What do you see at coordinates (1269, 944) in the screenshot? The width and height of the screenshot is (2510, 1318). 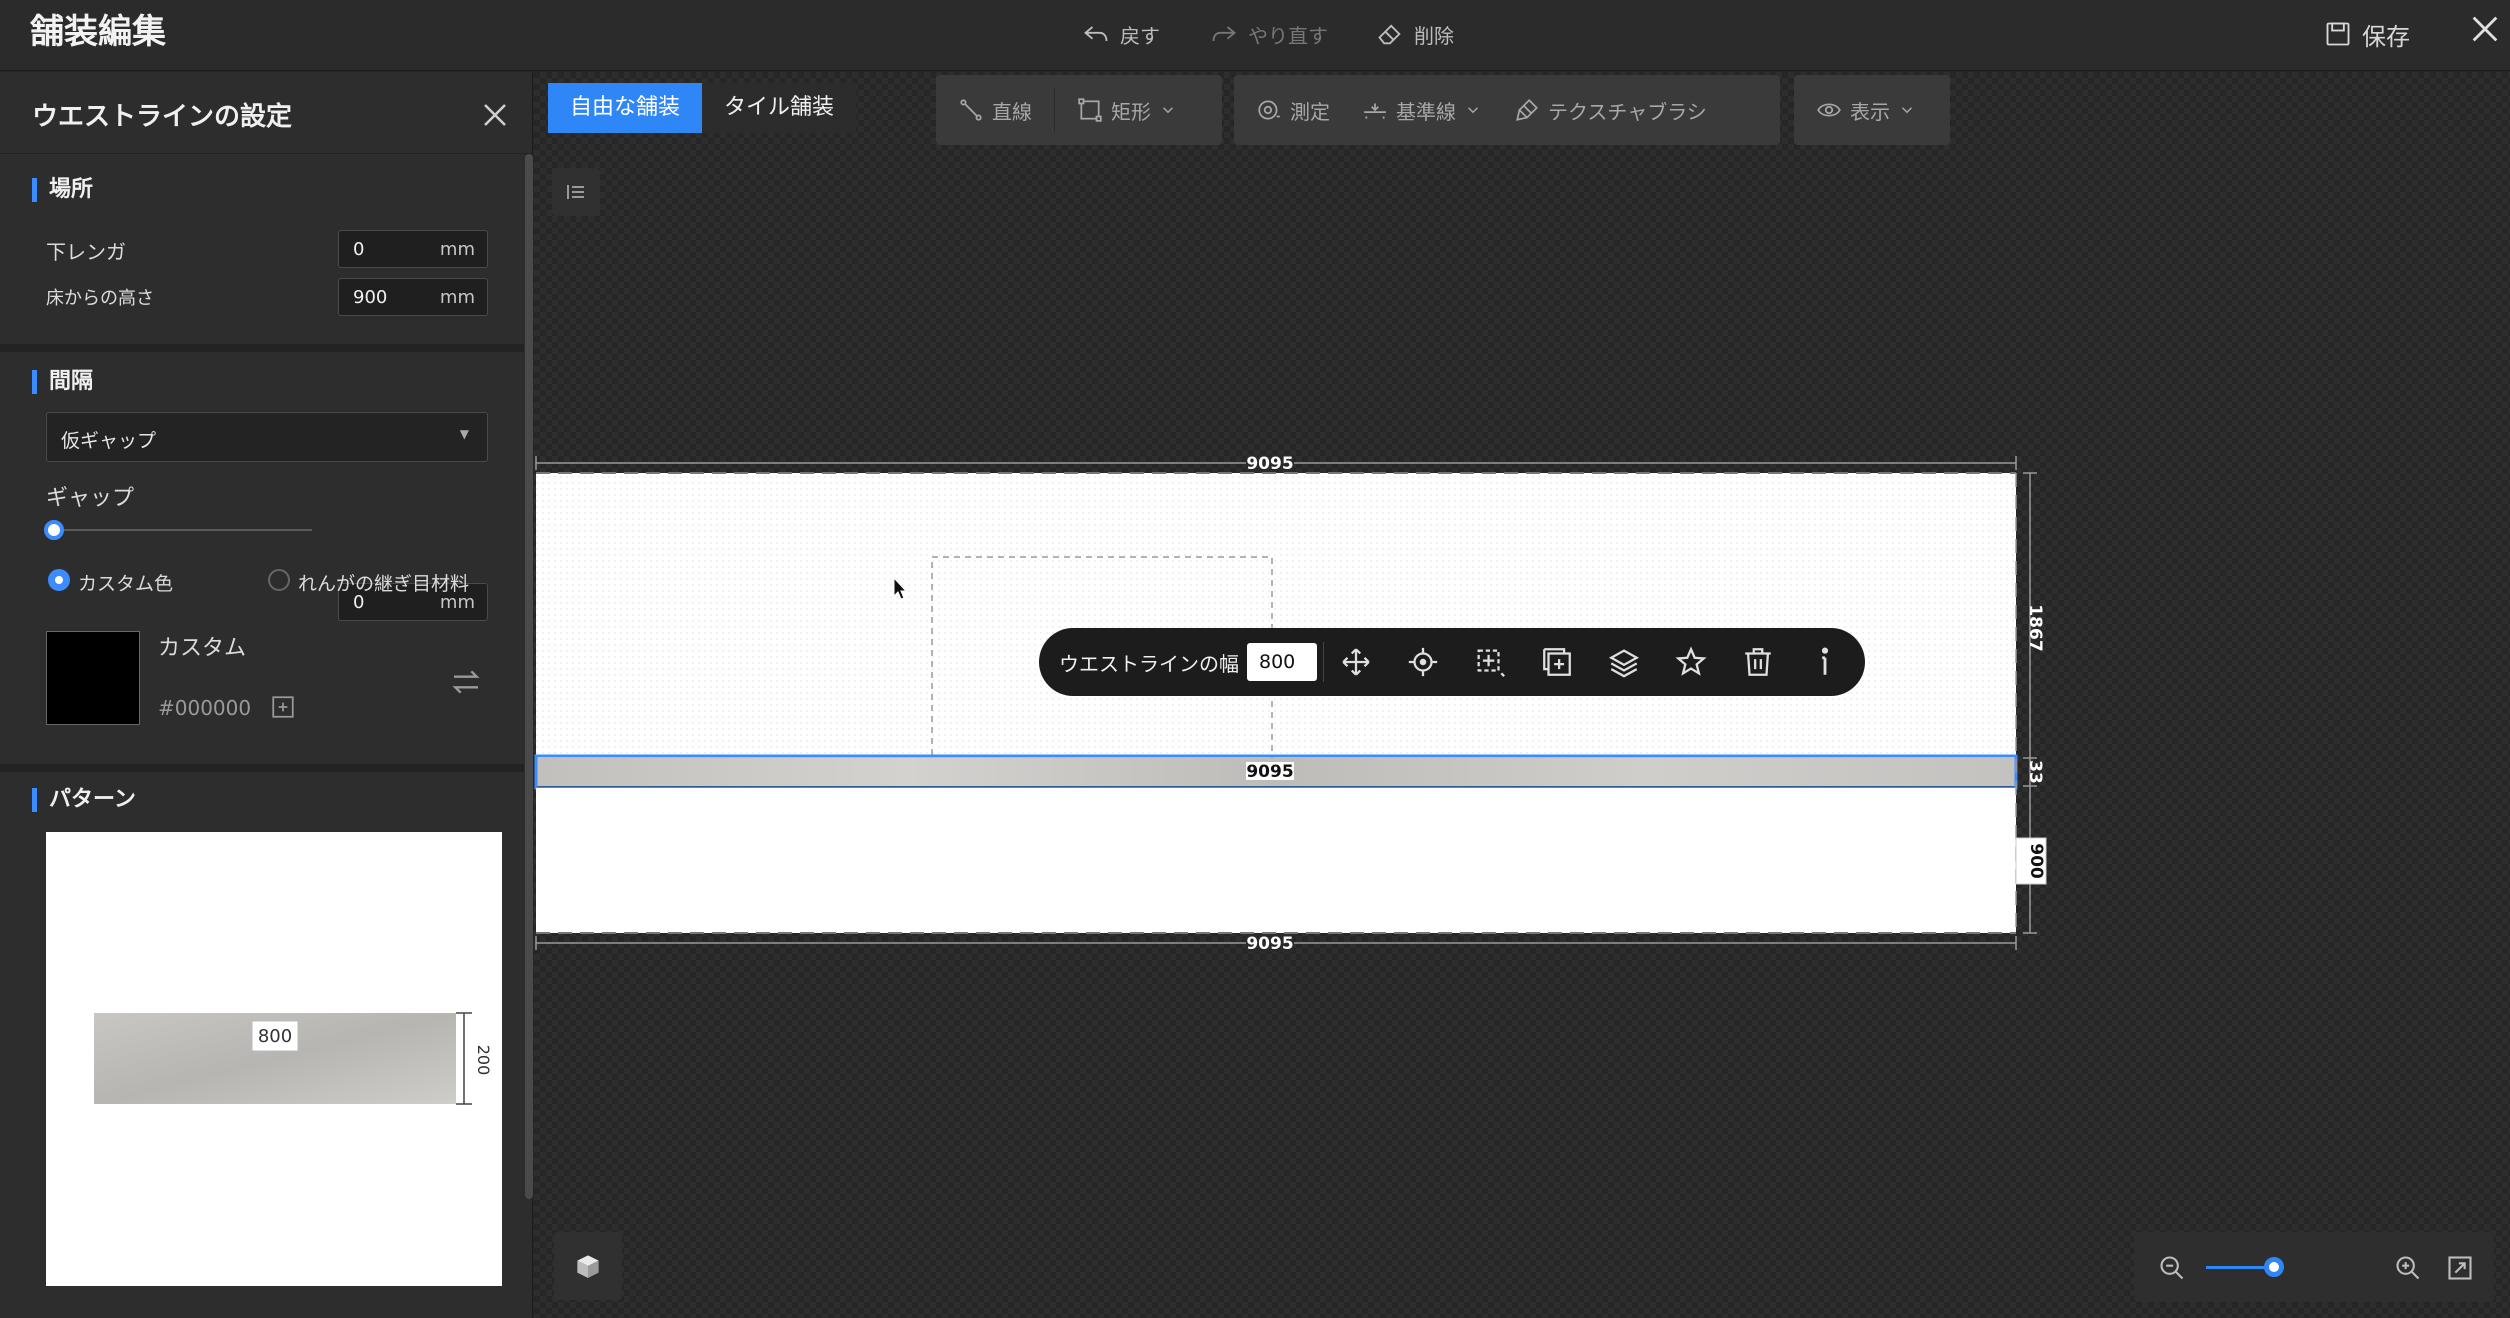 I see `bottom-dimension-label: 9095` at bounding box center [1269, 944].